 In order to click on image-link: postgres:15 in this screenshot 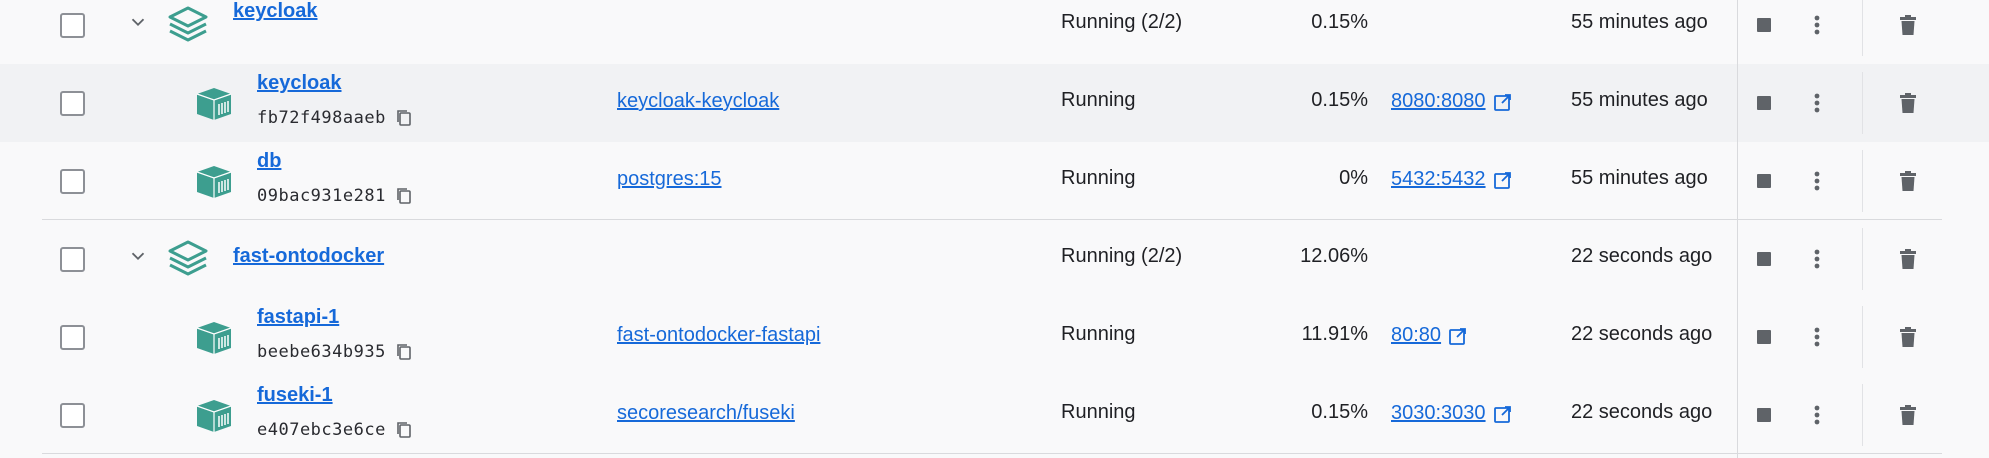, I will do `click(669, 179)`.